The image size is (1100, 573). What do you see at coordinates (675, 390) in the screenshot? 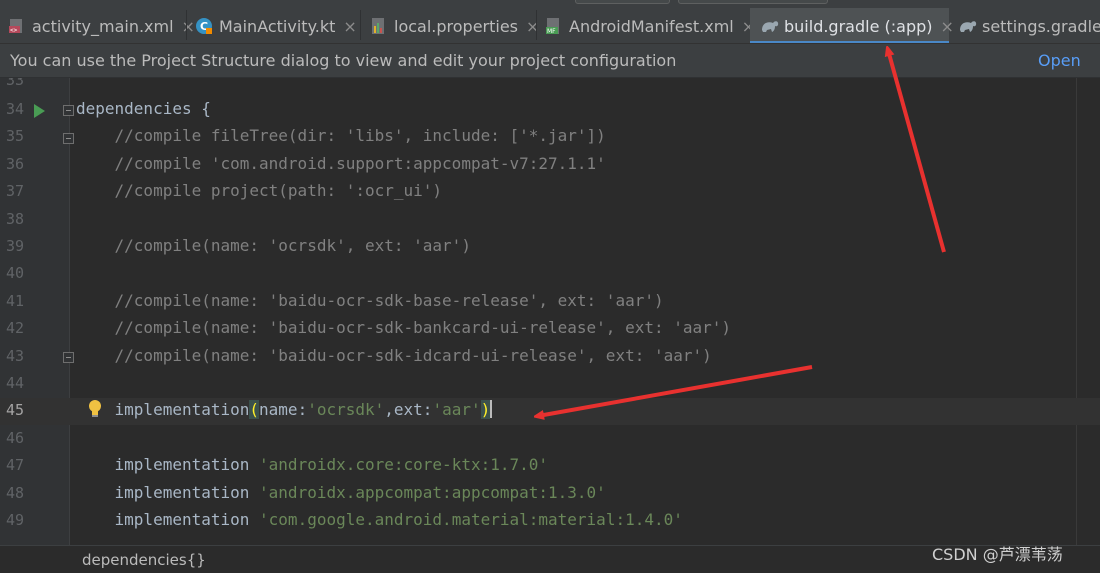
I see `annotation-arrow-to-line` at bounding box center [675, 390].